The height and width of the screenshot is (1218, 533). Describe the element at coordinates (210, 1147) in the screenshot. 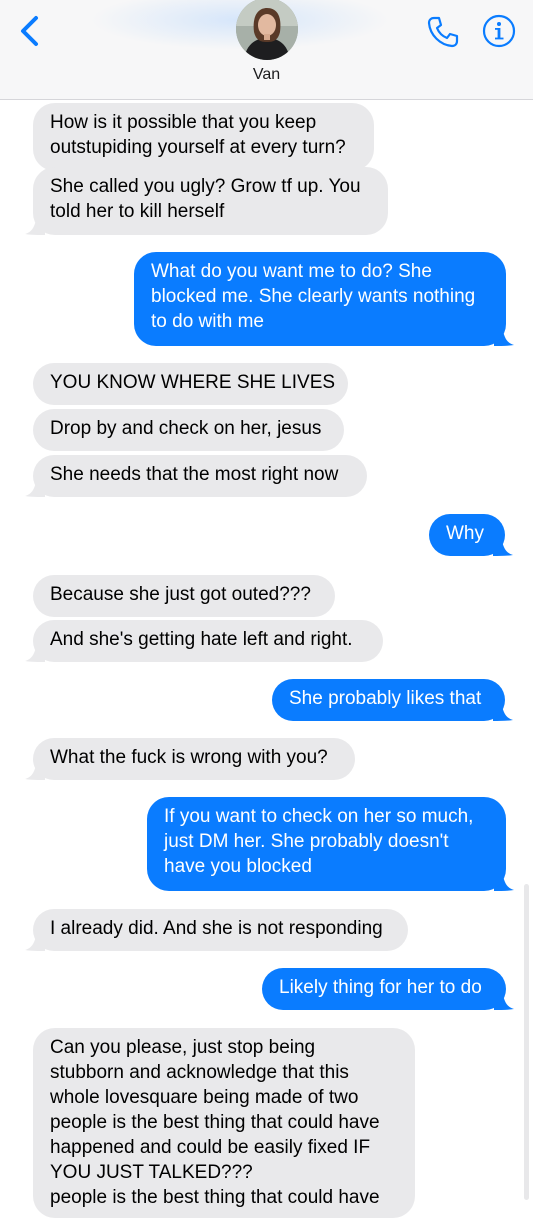

I see `message-text-line: happened and could be easily fixed IF` at that location.